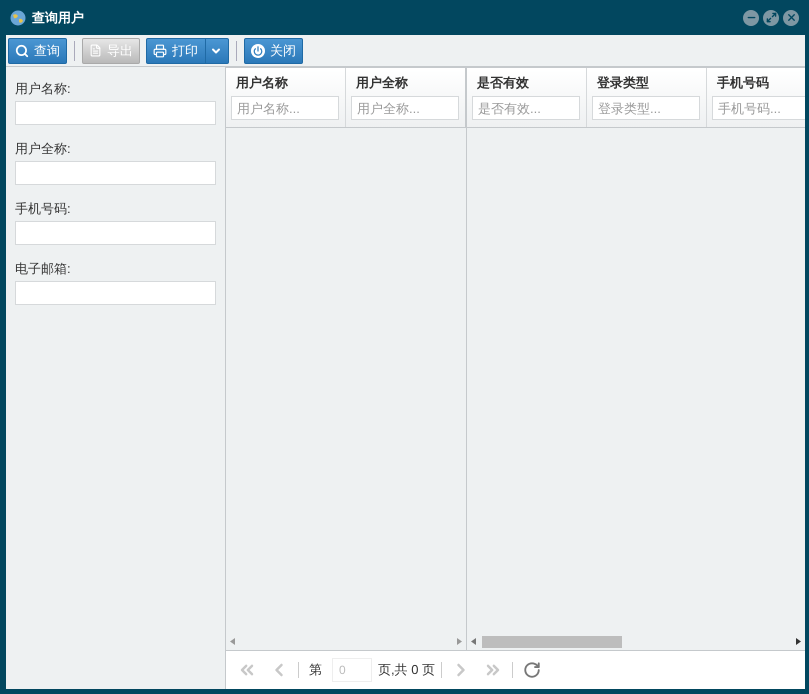  What do you see at coordinates (22, 51) in the screenshot?
I see `search-icon` at bounding box center [22, 51].